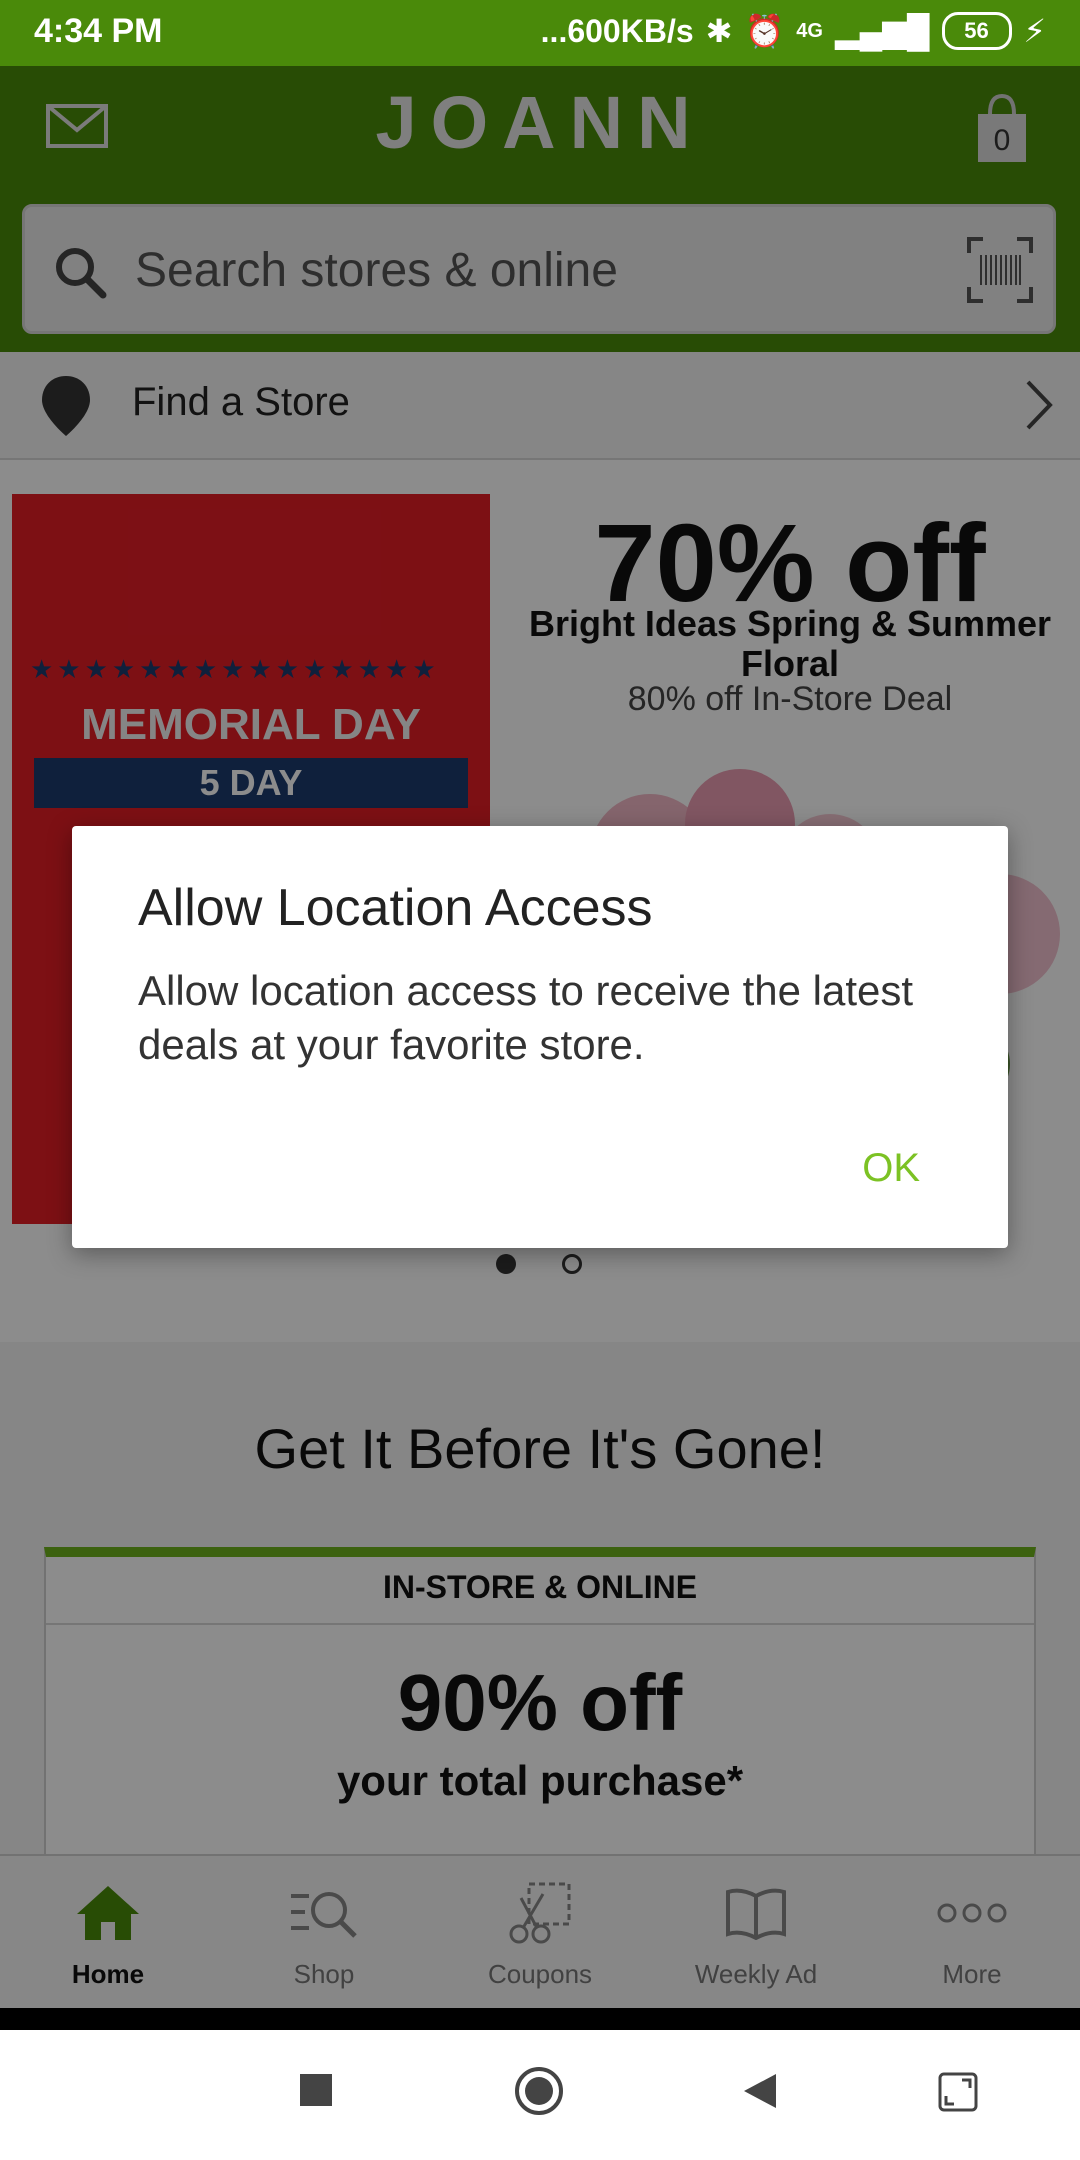  What do you see at coordinates (793, 31) in the screenshot?
I see `status-indicators: ...600KB/s ✱ ⏰ 4G ▂▄▆█ 56 ⚡` at bounding box center [793, 31].